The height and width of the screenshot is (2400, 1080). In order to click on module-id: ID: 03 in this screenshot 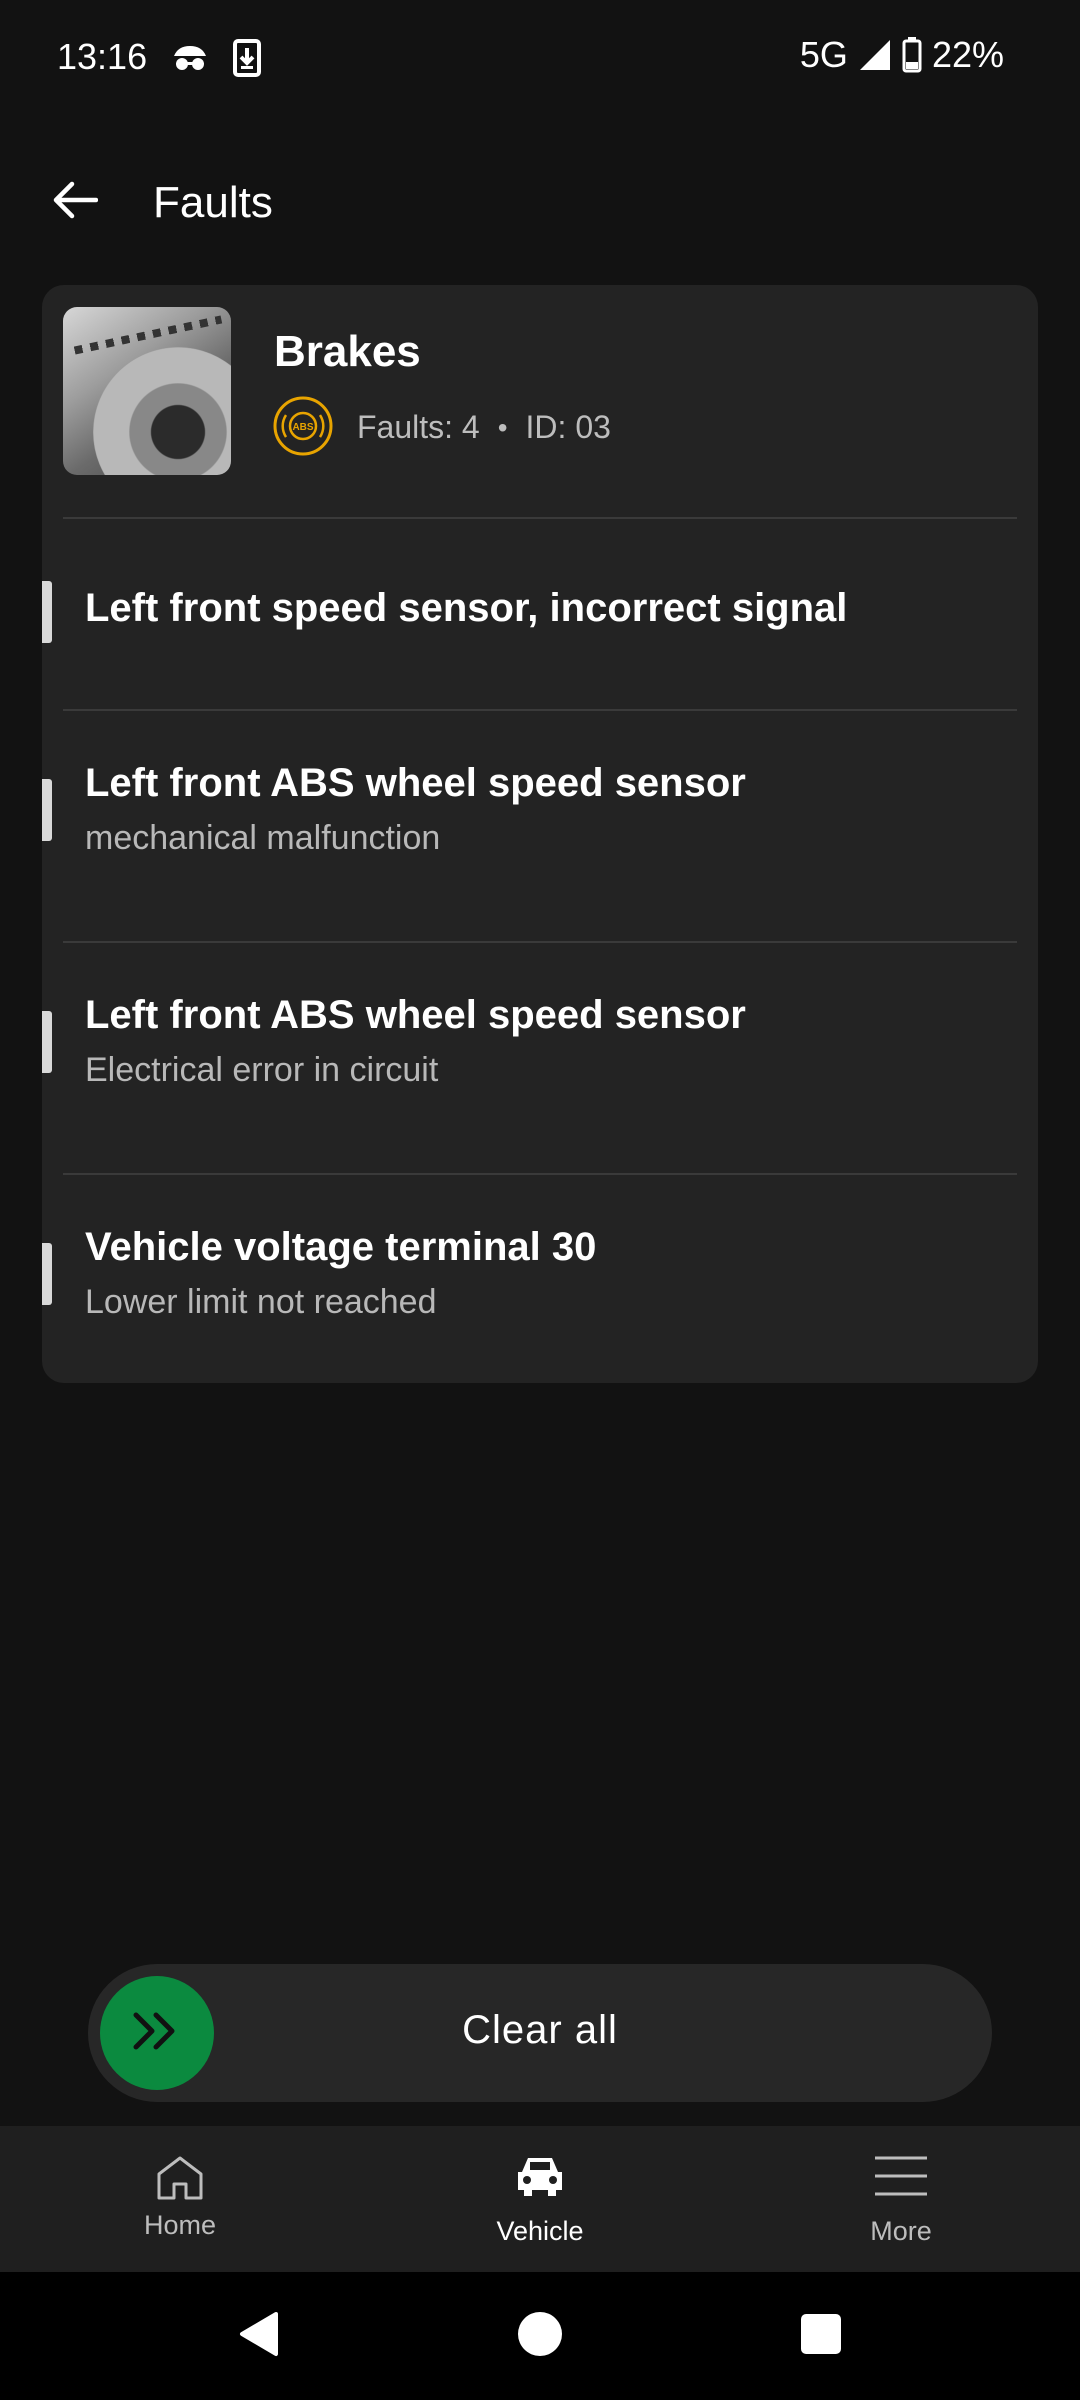, I will do `click(568, 427)`.